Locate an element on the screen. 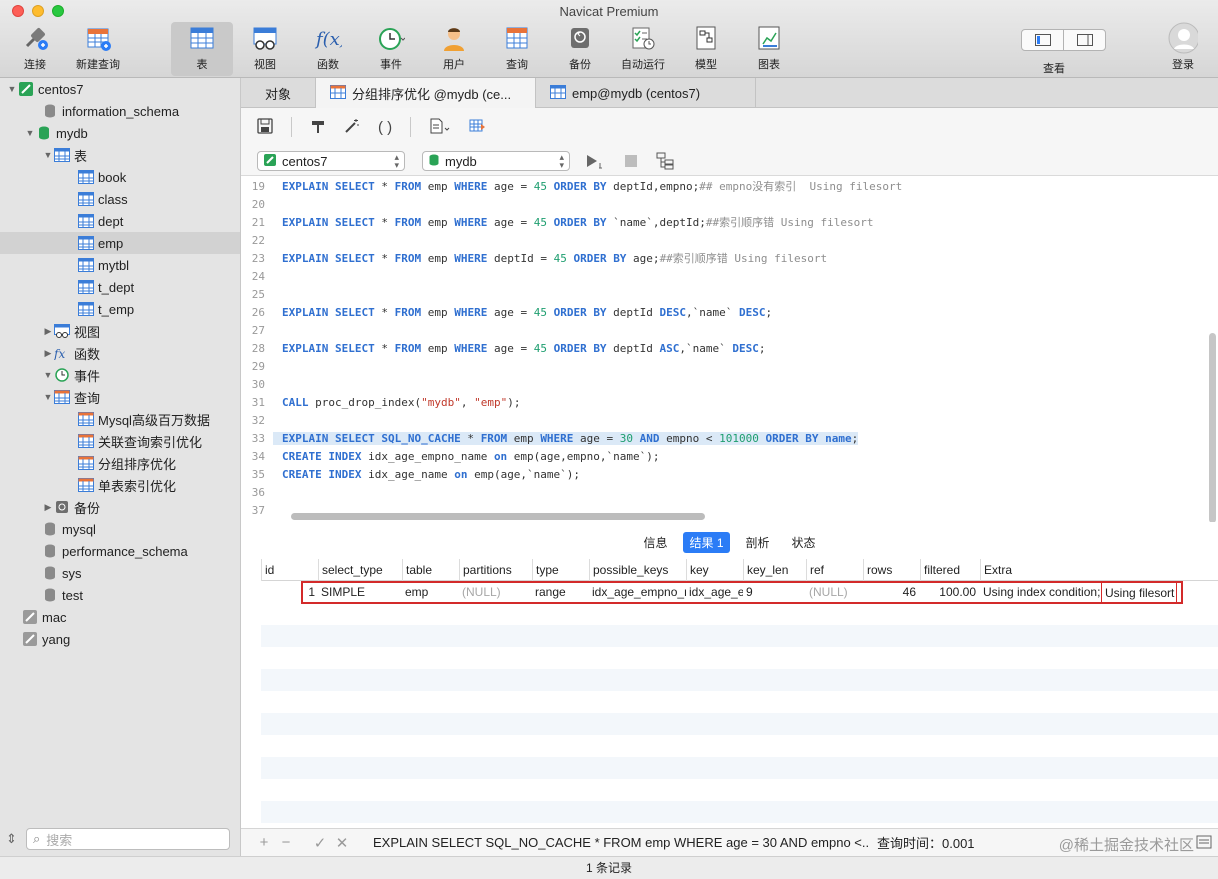  discard-x-icon: ✕ is located at coordinates (342, 843).